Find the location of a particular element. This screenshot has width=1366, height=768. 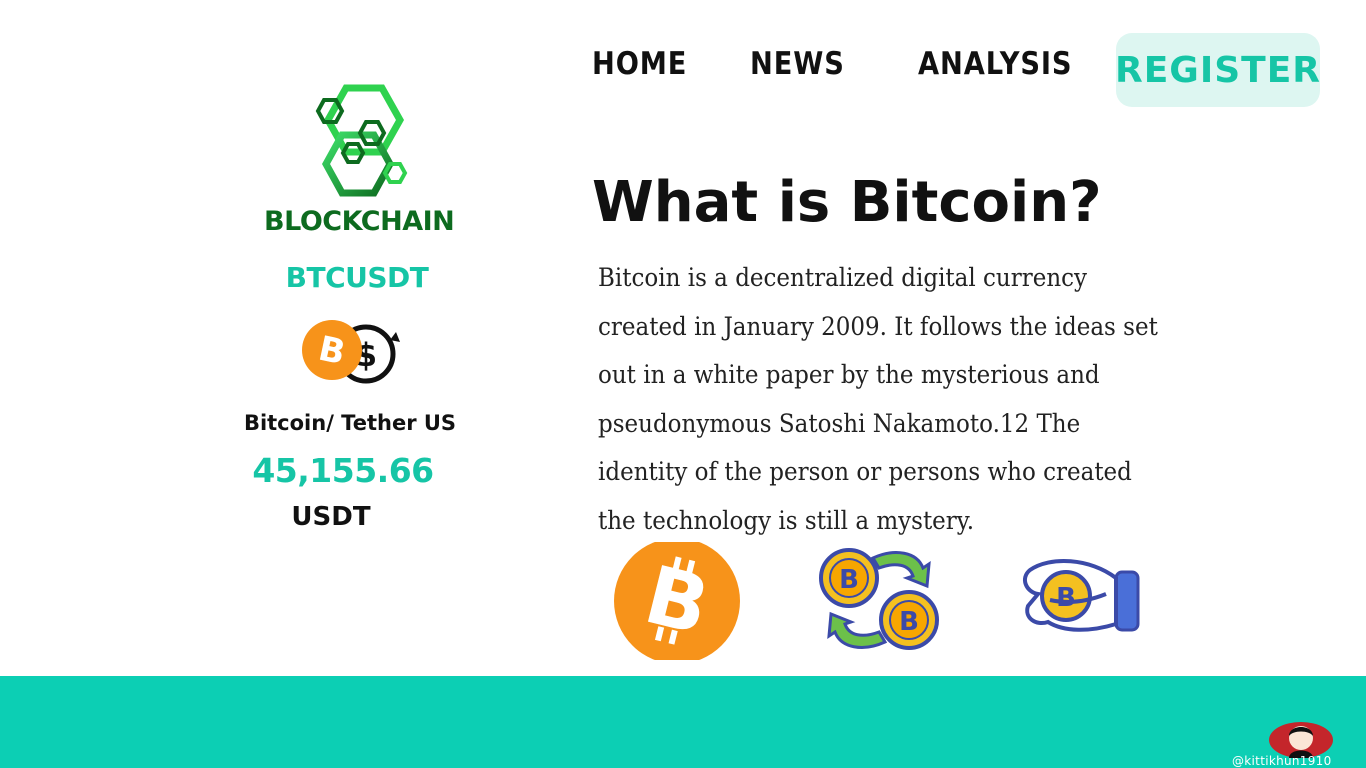

price-value: 45,155.66 is located at coordinates (343, 470).